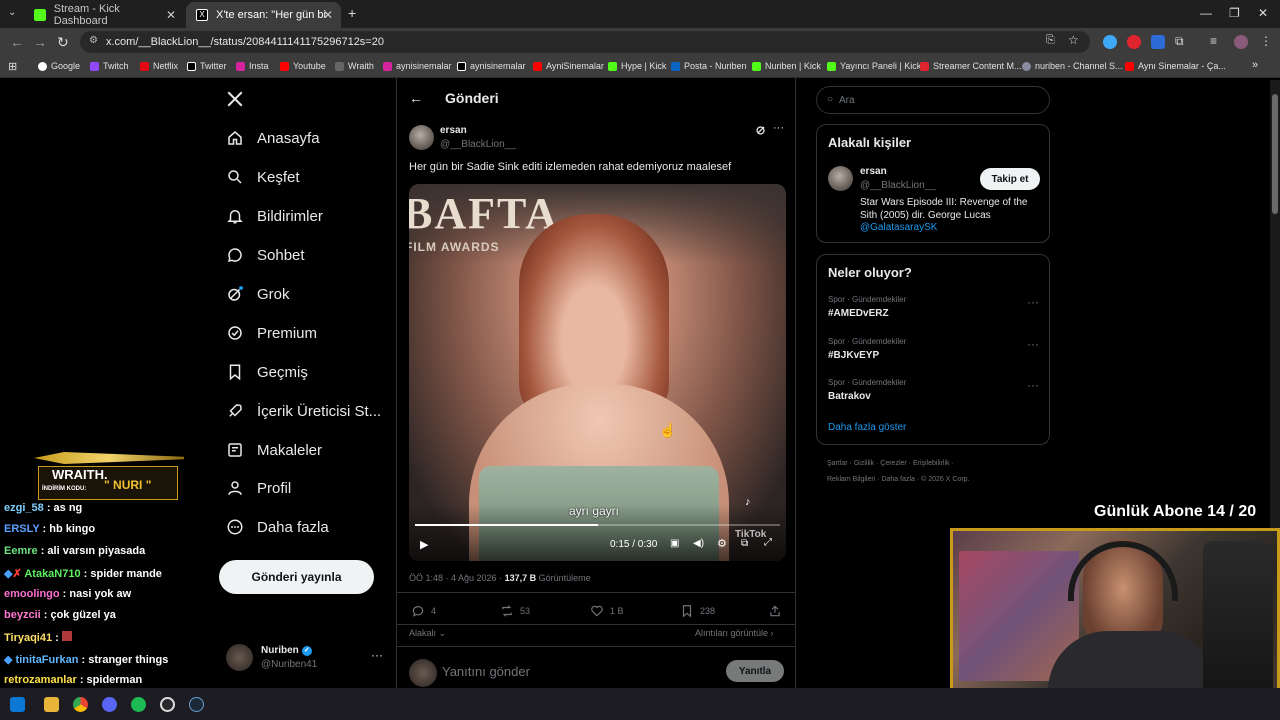 The width and height of the screenshot is (1280, 720). Describe the element at coordinates (416, 98) in the screenshot. I see `back-arrow-icon: ←` at that location.